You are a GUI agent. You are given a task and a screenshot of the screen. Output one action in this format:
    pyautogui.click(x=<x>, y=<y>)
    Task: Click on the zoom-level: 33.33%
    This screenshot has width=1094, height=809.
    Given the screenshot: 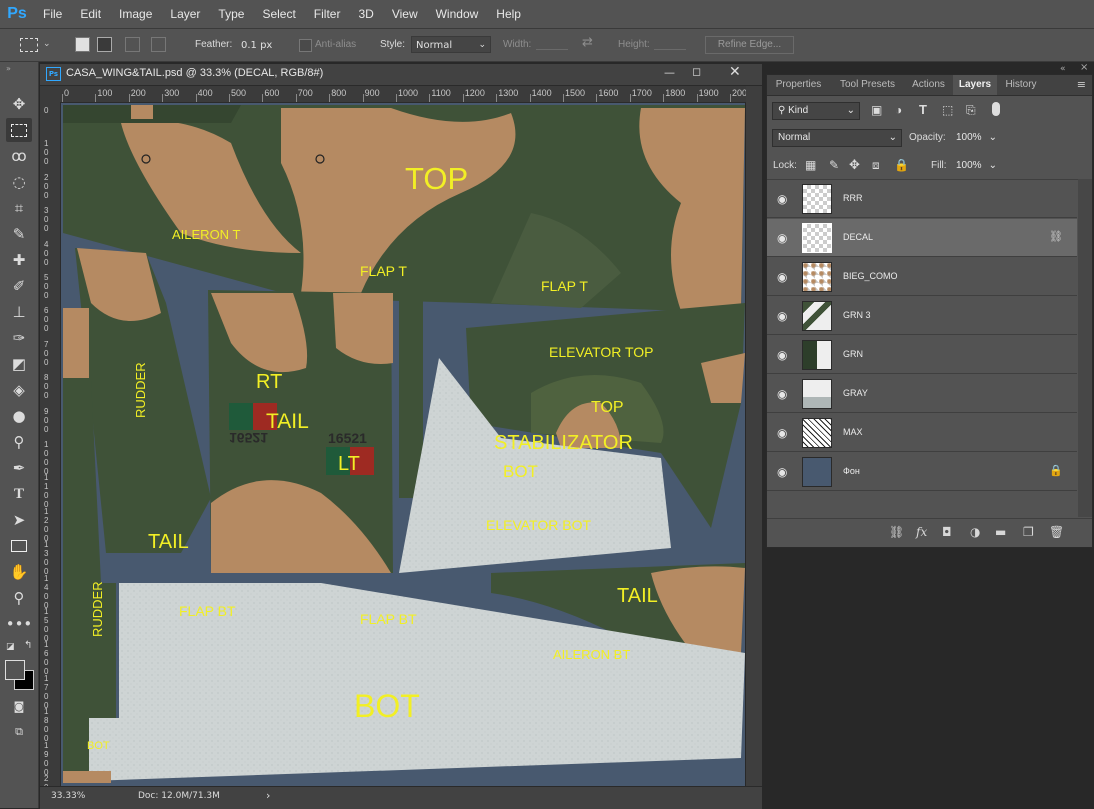 What is the action you would take?
    pyautogui.click(x=68, y=796)
    